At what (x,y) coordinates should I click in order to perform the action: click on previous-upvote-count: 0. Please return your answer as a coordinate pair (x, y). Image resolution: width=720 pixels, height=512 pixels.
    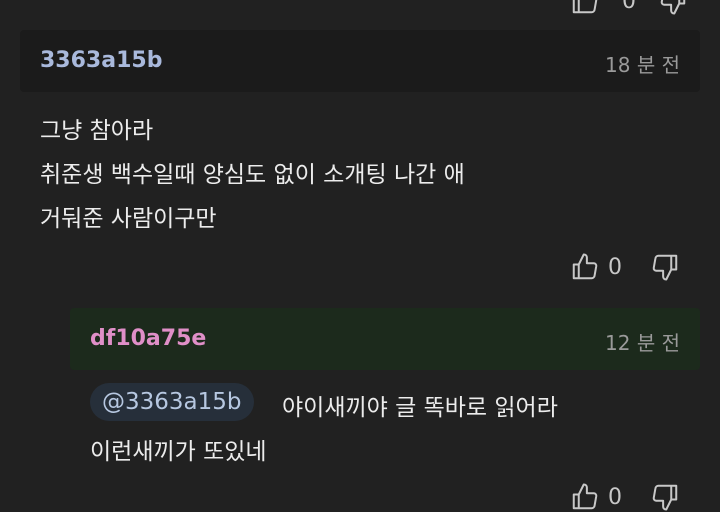
    Looking at the image, I should click on (629, 7).